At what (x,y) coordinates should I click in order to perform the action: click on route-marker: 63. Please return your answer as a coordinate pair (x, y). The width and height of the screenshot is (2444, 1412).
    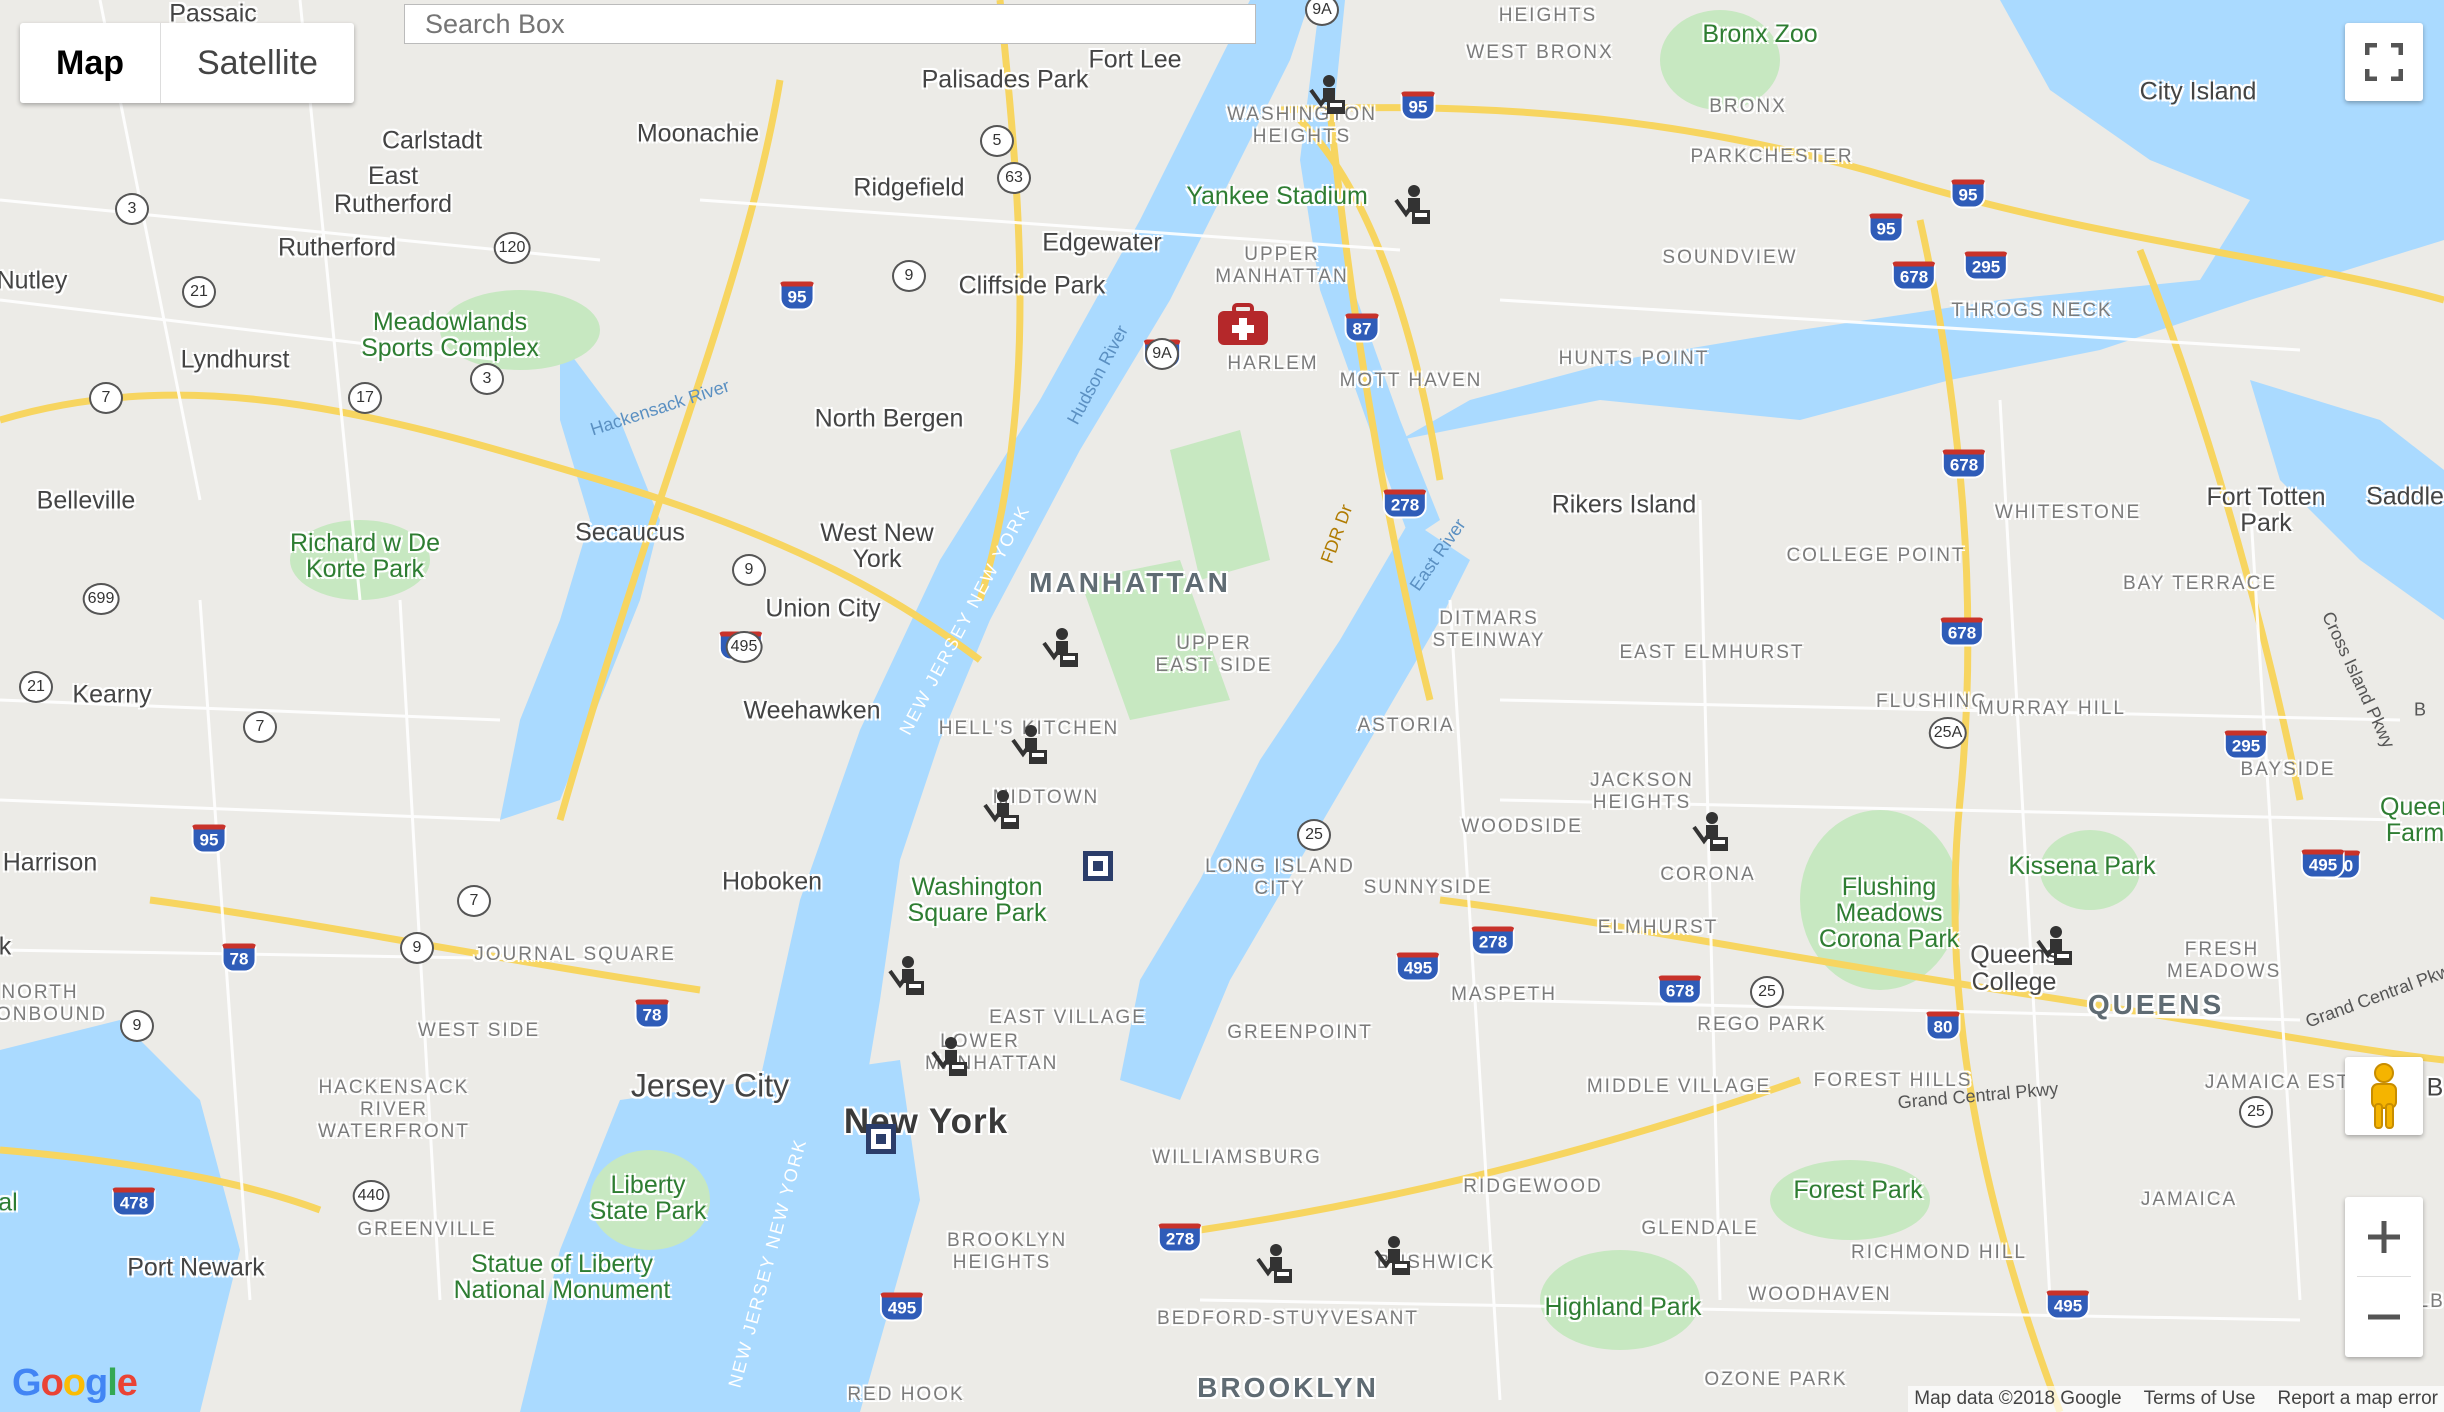
    Looking at the image, I should click on (1014, 178).